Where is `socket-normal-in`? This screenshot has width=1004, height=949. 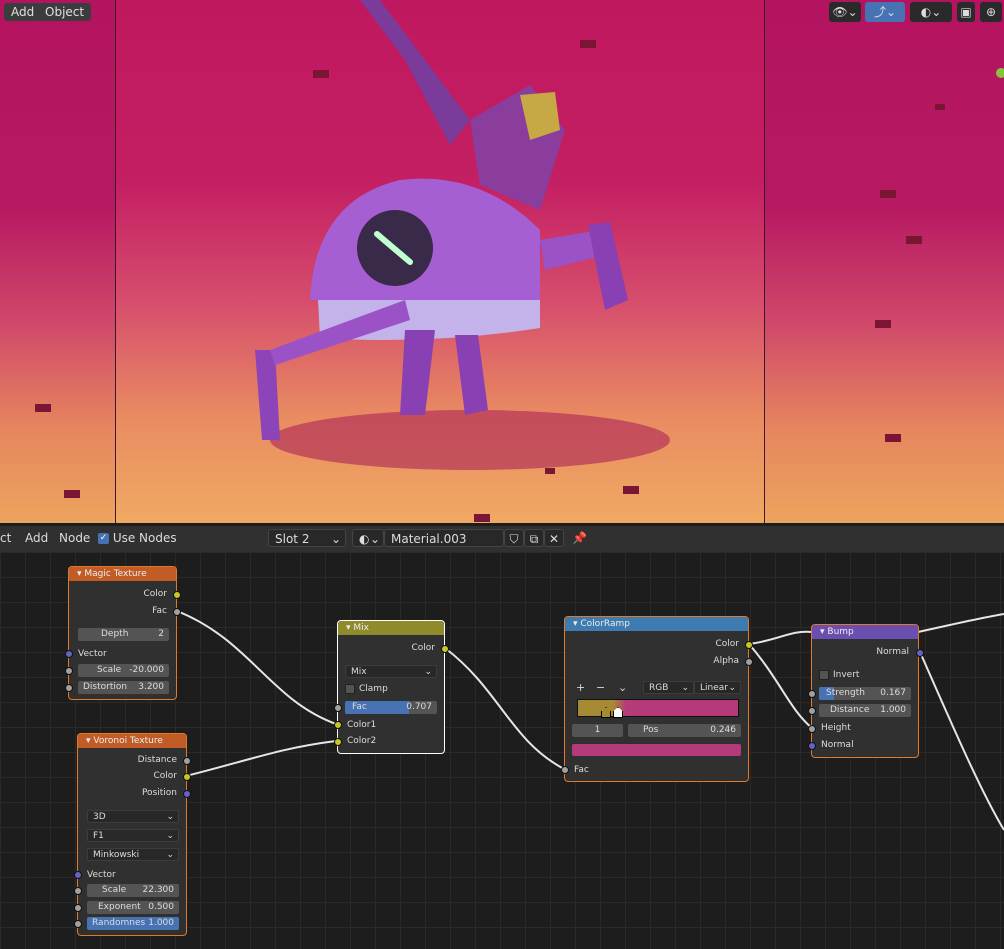
socket-normal-in is located at coordinates (812, 746).